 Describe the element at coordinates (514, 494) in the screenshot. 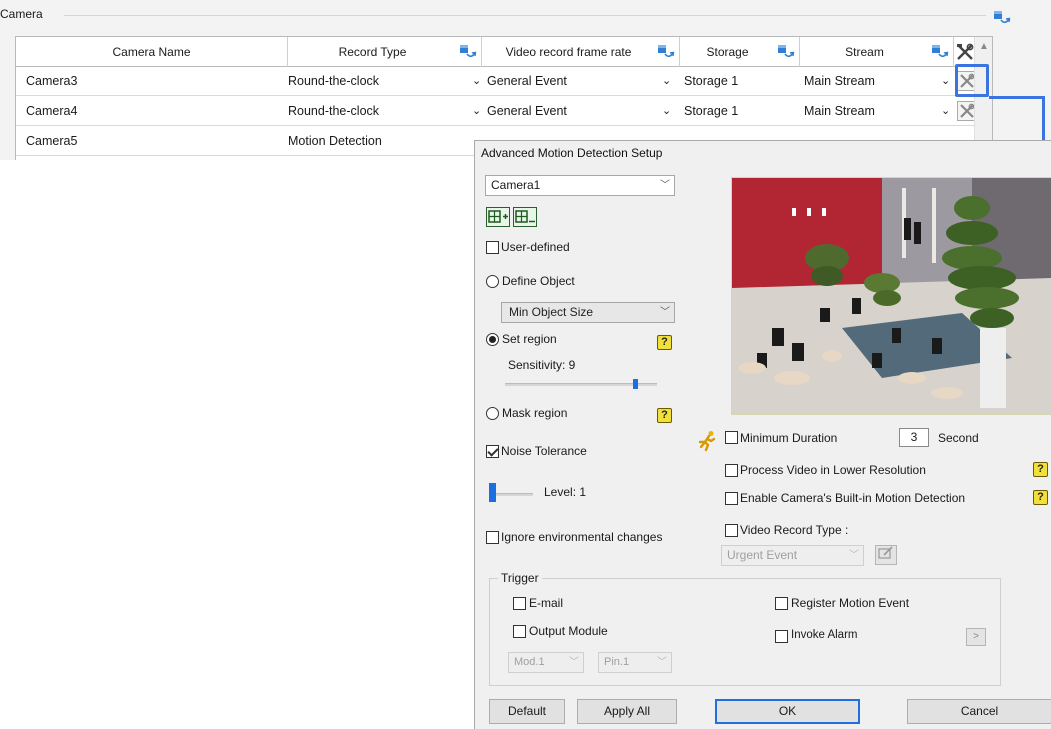

I see `noise-level-slider` at that location.